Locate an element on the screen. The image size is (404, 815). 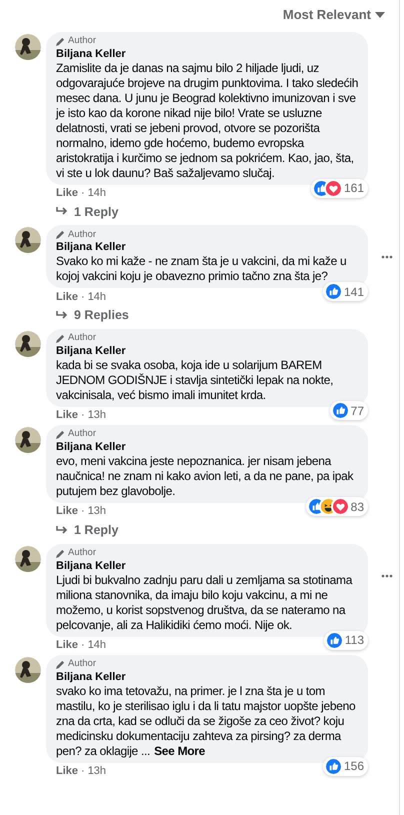
reaction-count: 77 is located at coordinates (349, 410).